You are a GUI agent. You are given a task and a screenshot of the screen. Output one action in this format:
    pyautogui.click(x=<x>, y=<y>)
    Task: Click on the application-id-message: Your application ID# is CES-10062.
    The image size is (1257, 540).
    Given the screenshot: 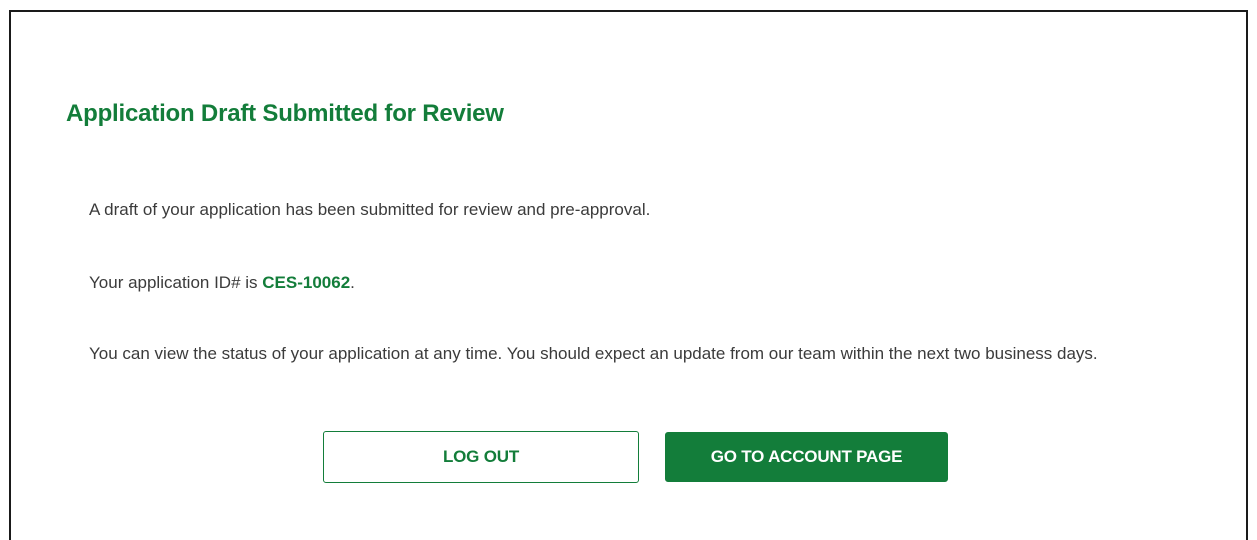 What is the action you would take?
    pyautogui.click(x=649, y=283)
    